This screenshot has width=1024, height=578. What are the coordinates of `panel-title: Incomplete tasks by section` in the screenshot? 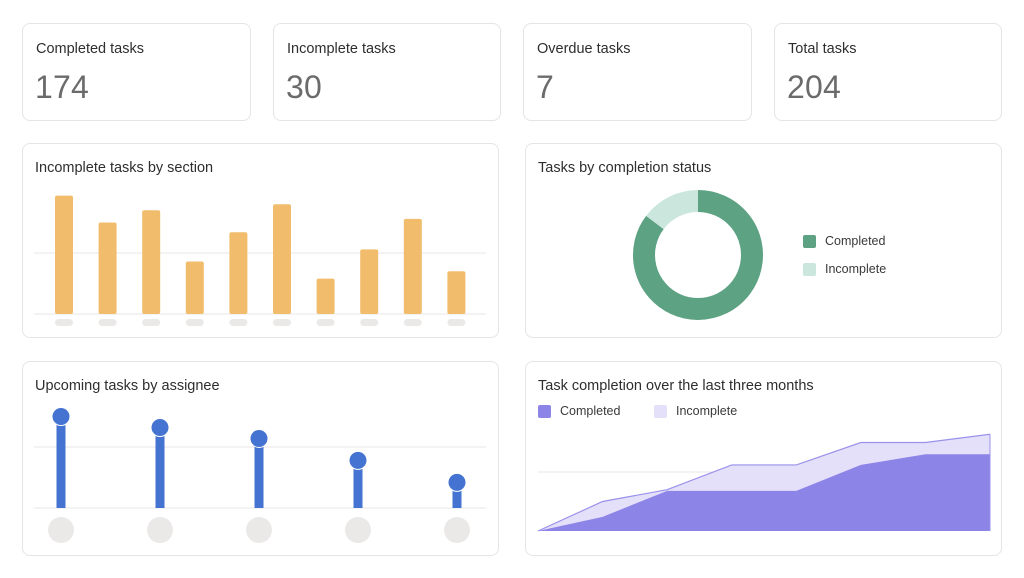 It's located at (124, 168).